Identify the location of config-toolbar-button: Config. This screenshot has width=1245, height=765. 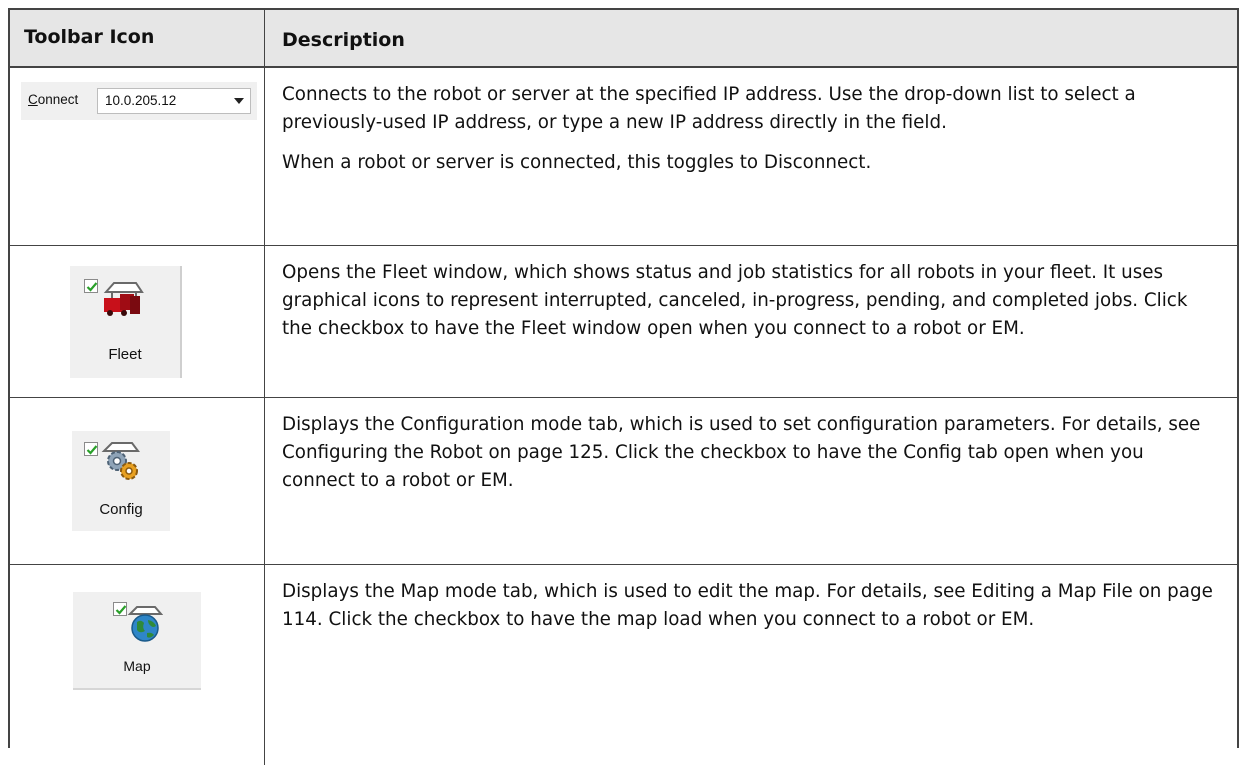
(121, 481).